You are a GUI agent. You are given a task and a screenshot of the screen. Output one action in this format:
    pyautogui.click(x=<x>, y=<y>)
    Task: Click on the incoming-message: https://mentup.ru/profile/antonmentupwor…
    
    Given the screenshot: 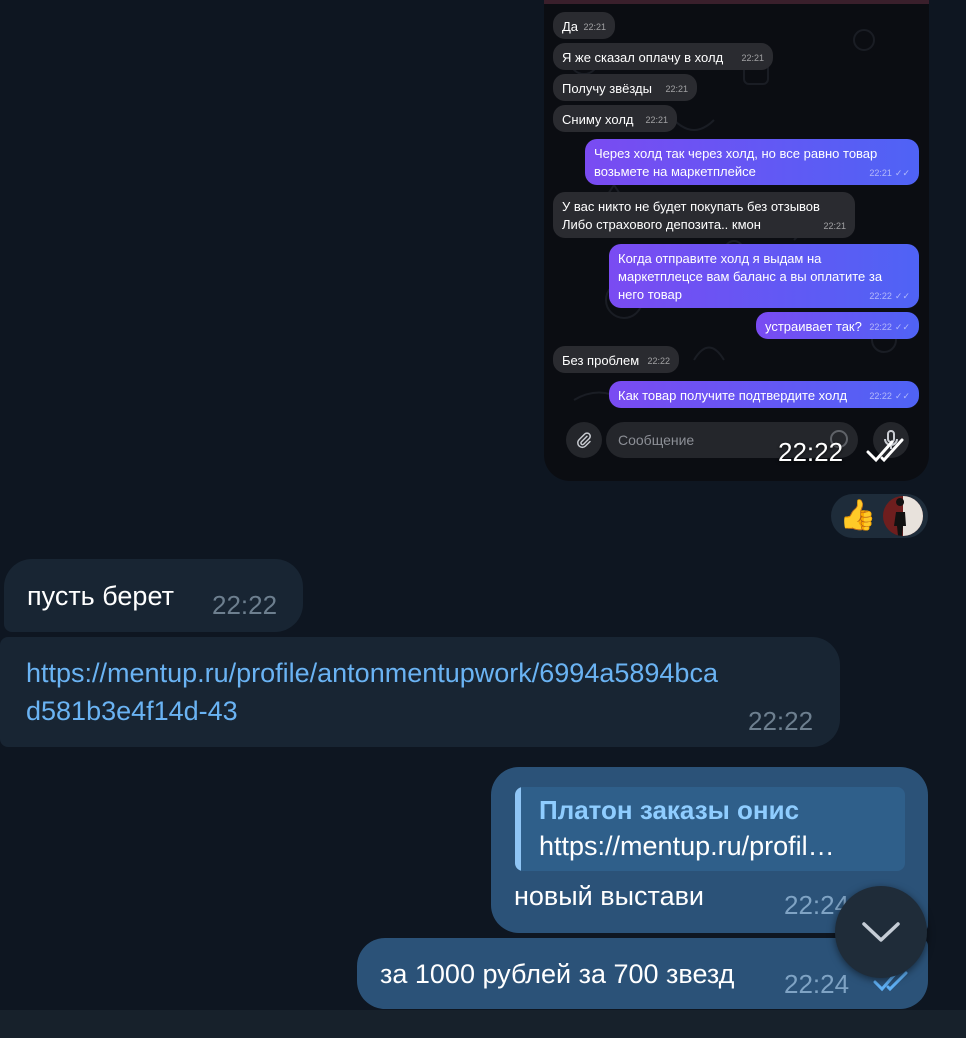 What is the action you would take?
    pyautogui.click(x=420, y=692)
    